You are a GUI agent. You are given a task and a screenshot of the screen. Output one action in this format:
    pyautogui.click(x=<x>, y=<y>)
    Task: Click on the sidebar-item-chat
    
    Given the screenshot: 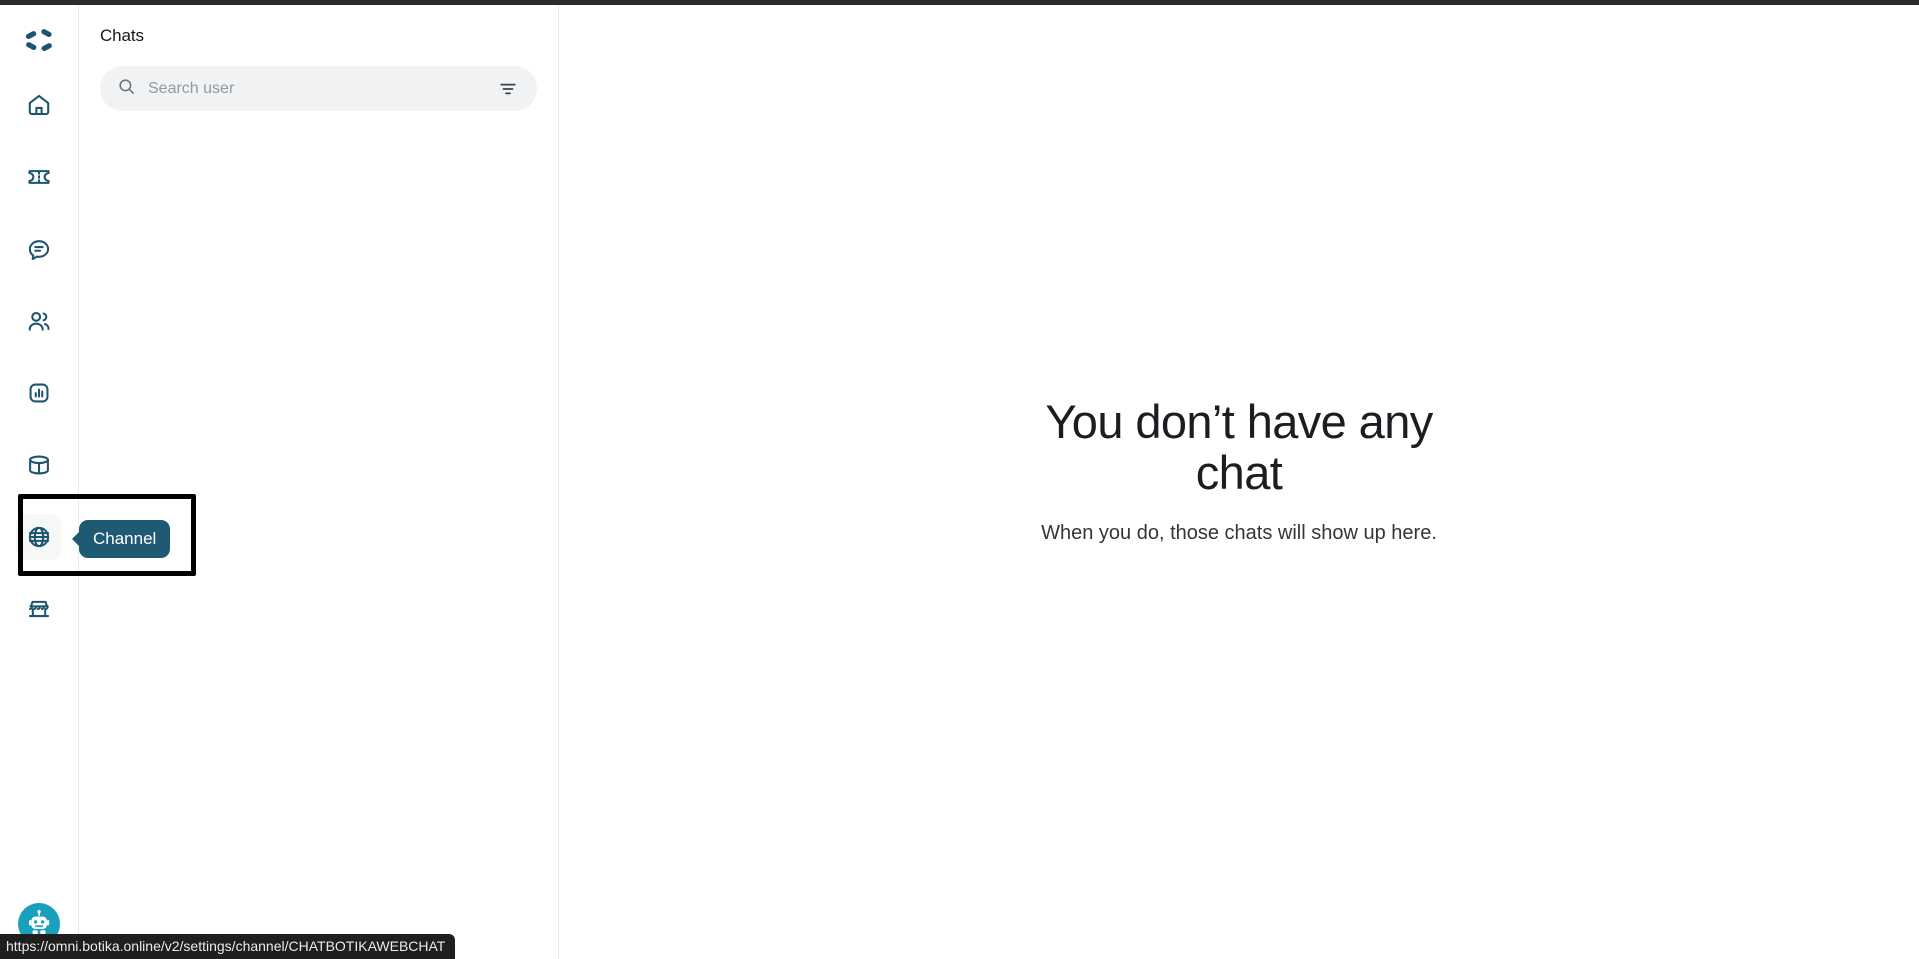 What is the action you would take?
    pyautogui.click(x=39, y=249)
    